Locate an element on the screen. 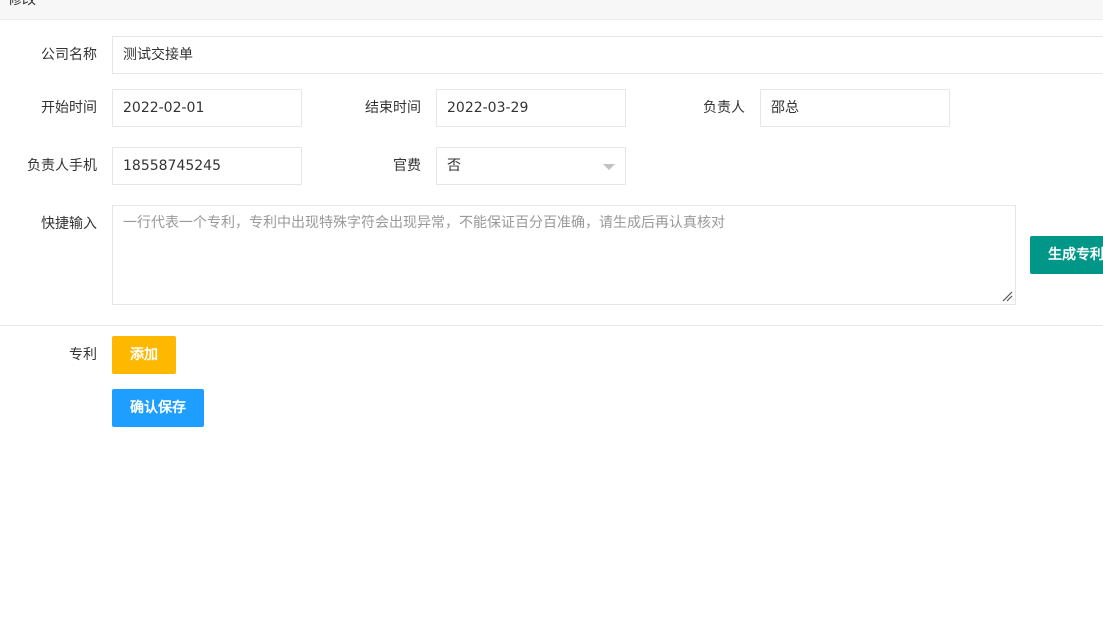 The width and height of the screenshot is (1103, 628). company-name-label: 公司名称 is located at coordinates (69, 55).